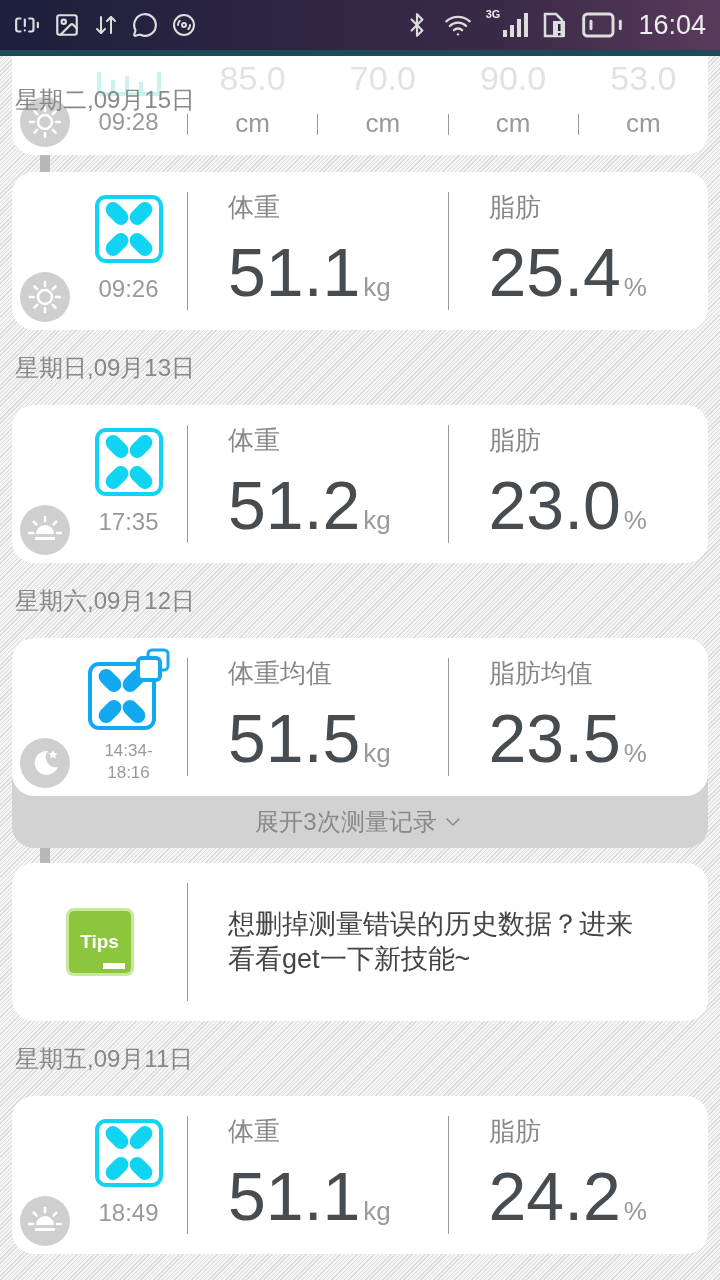 Image resolution: width=720 pixels, height=1280 pixels. Describe the element at coordinates (128, 522) in the screenshot. I see `record-time: 17:35` at that location.